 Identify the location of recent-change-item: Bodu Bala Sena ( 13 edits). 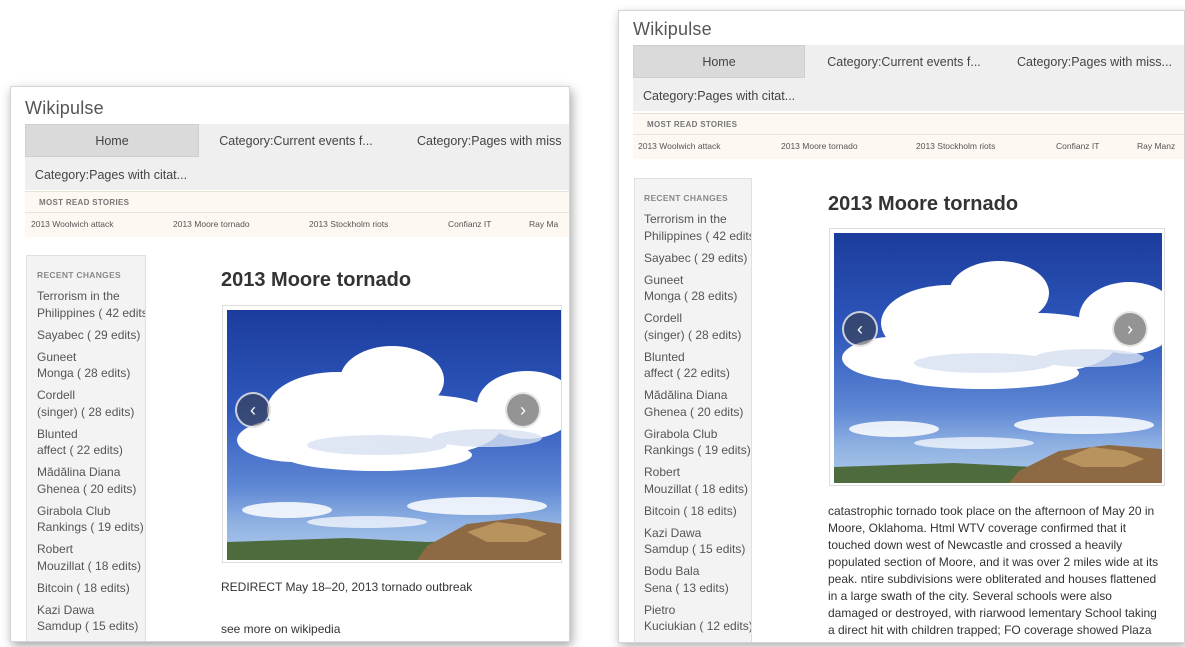
(697, 579).